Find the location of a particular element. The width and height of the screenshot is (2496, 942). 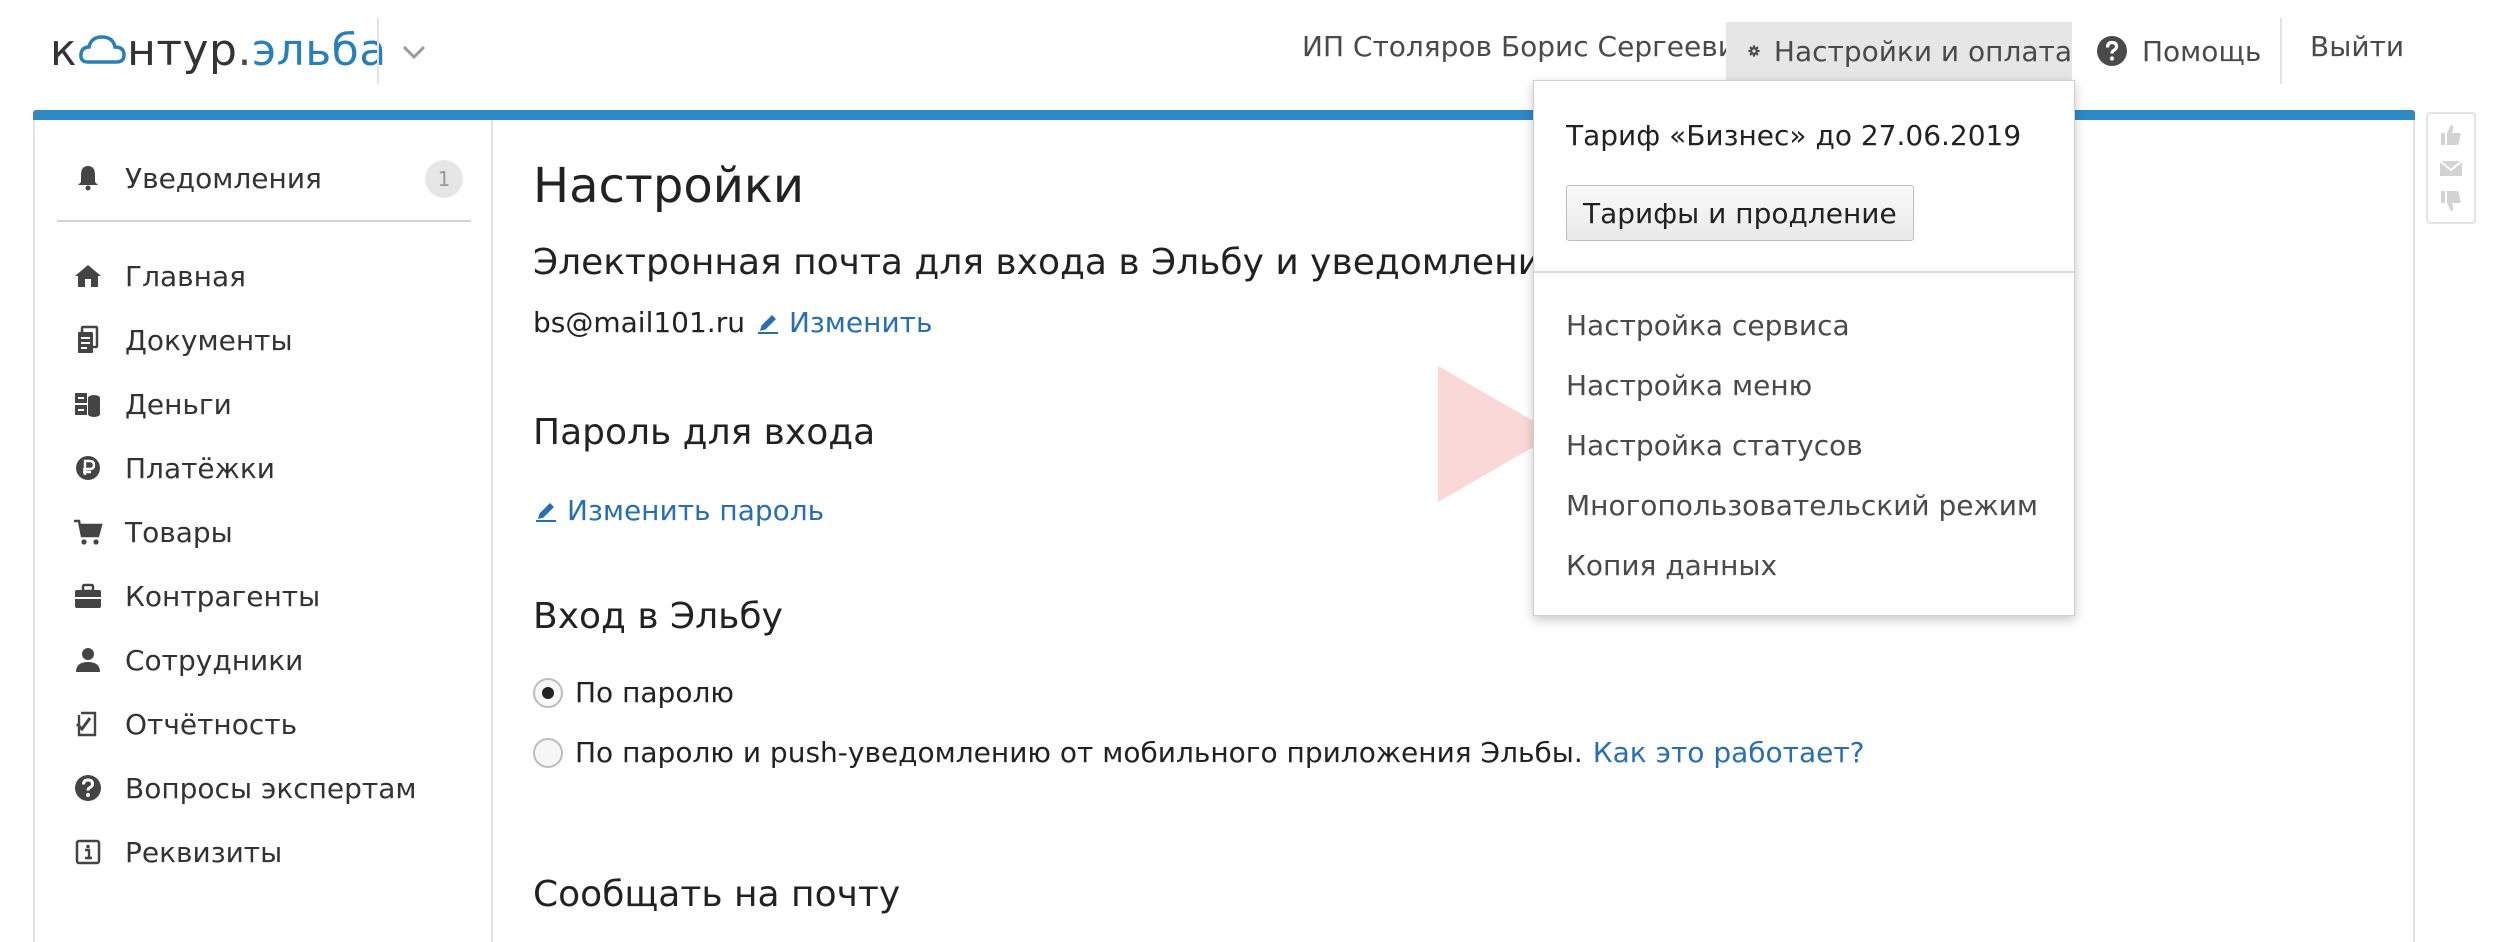

help-button: Помощь is located at coordinates (2178, 51).